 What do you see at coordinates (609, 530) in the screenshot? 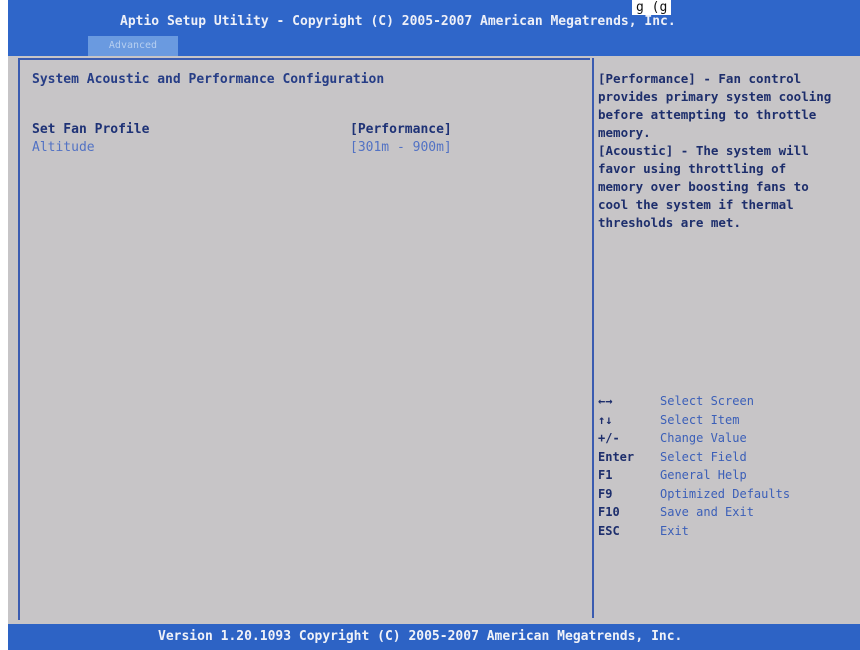
I see `key-esc: ESC` at bounding box center [609, 530].